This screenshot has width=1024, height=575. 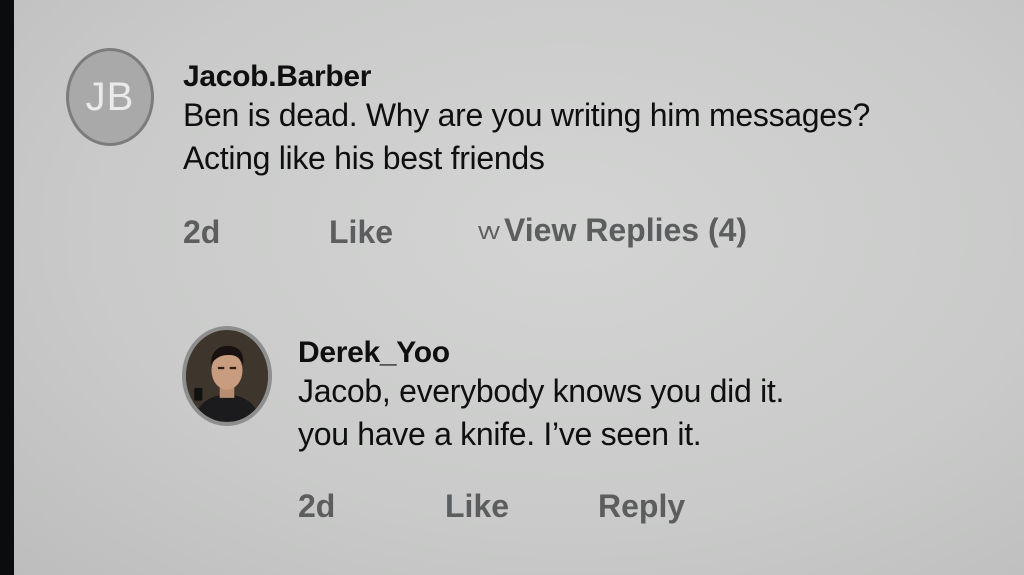 I want to click on view-replies-label: View Replies (4), so click(x=626, y=230).